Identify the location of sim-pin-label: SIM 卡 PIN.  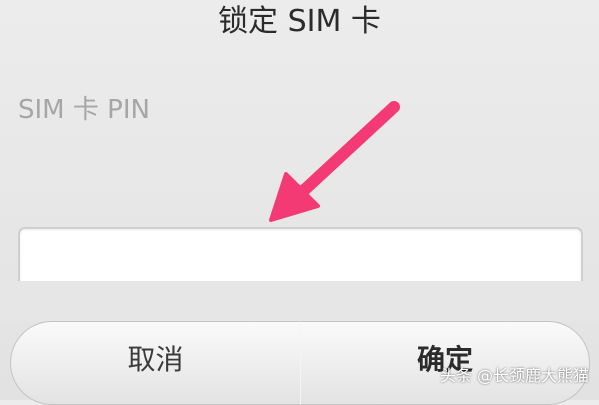
(84, 110).